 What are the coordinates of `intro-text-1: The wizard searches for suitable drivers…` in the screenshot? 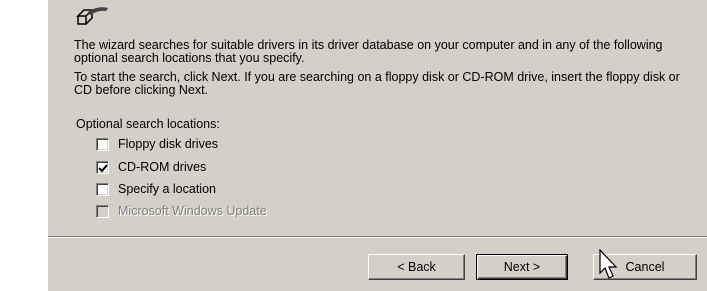 It's located at (368, 51).